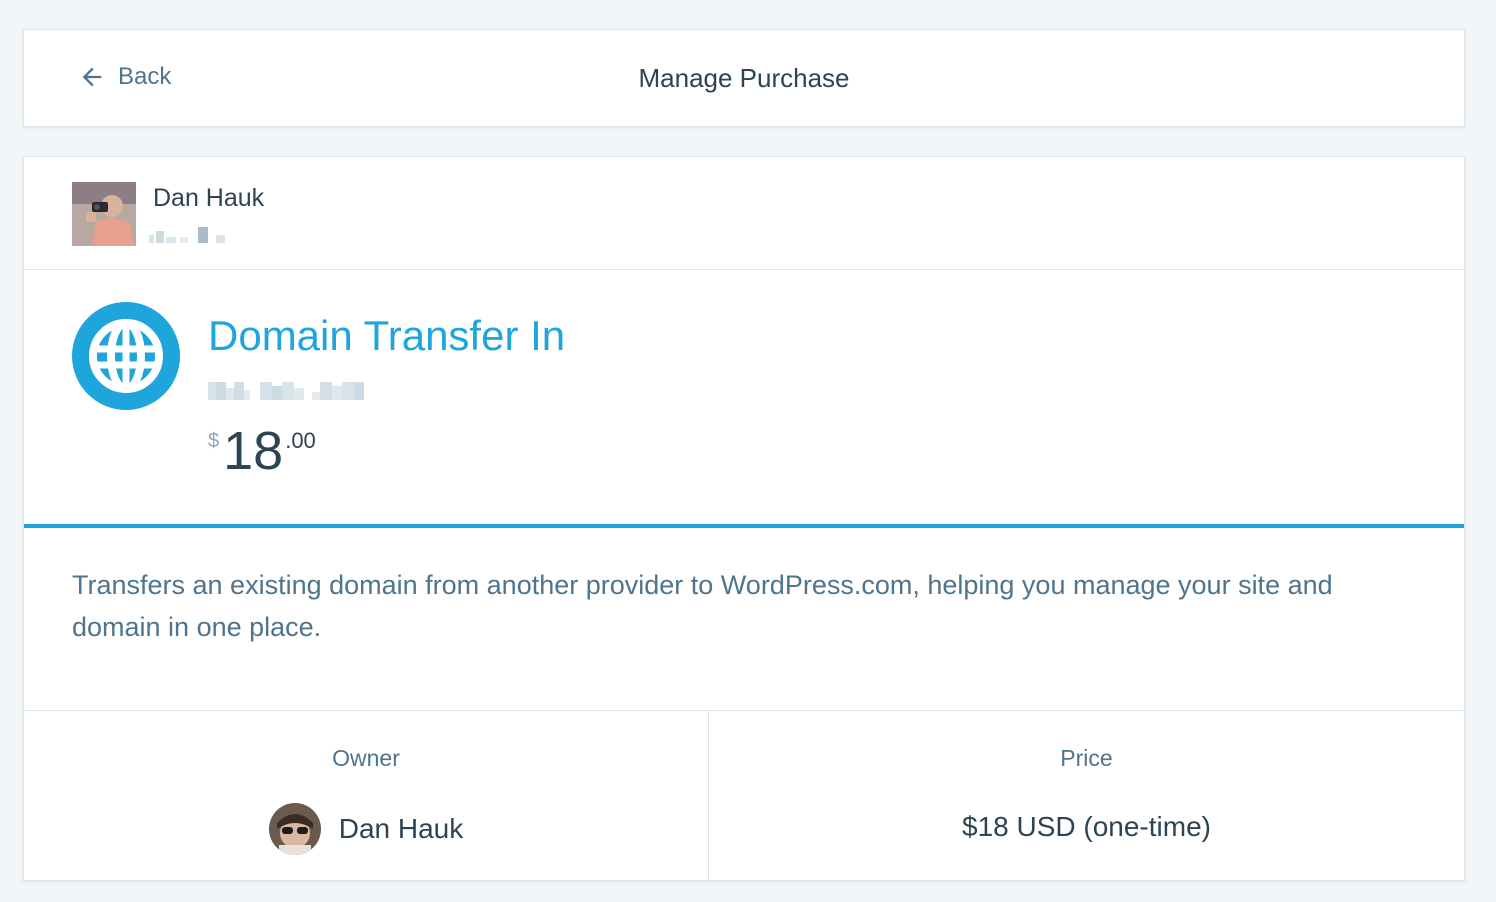 The width and height of the screenshot is (1496, 902). Describe the element at coordinates (366, 758) in the screenshot. I see `owner-label: Owner` at that location.